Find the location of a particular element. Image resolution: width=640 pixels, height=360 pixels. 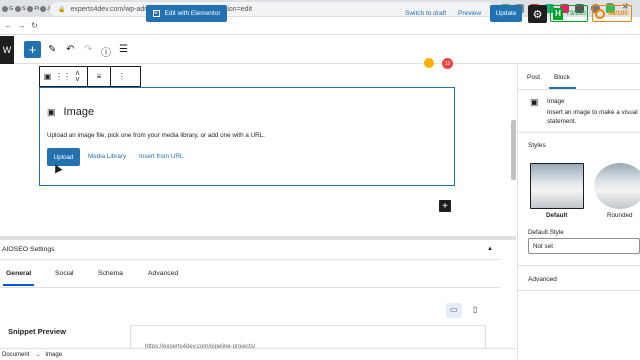

list-view-icon: ☰ is located at coordinates (123, 49).